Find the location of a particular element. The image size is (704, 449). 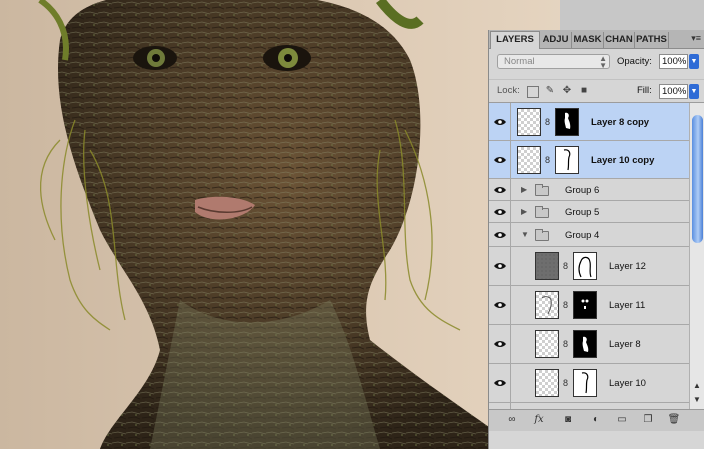

layers-scrollbar: ▲ ▼ is located at coordinates (696, 256).